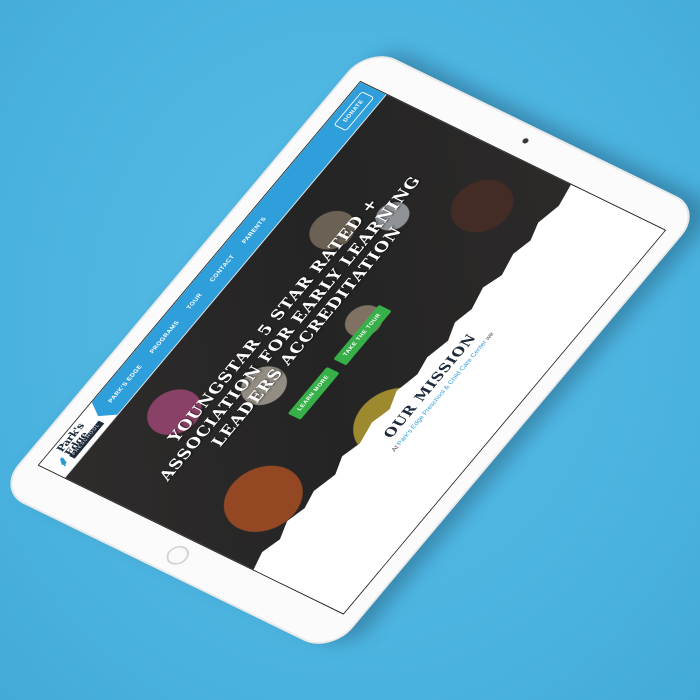 The height and width of the screenshot is (700, 700). Describe the element at coordinates (525, 141) in the screenshot. I see `camera-icon` at that location.